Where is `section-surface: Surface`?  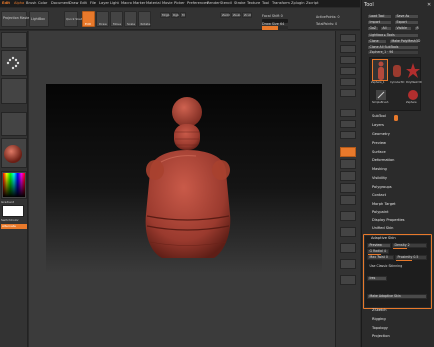
section-surface: Surface is located at coordinates (399, 153).